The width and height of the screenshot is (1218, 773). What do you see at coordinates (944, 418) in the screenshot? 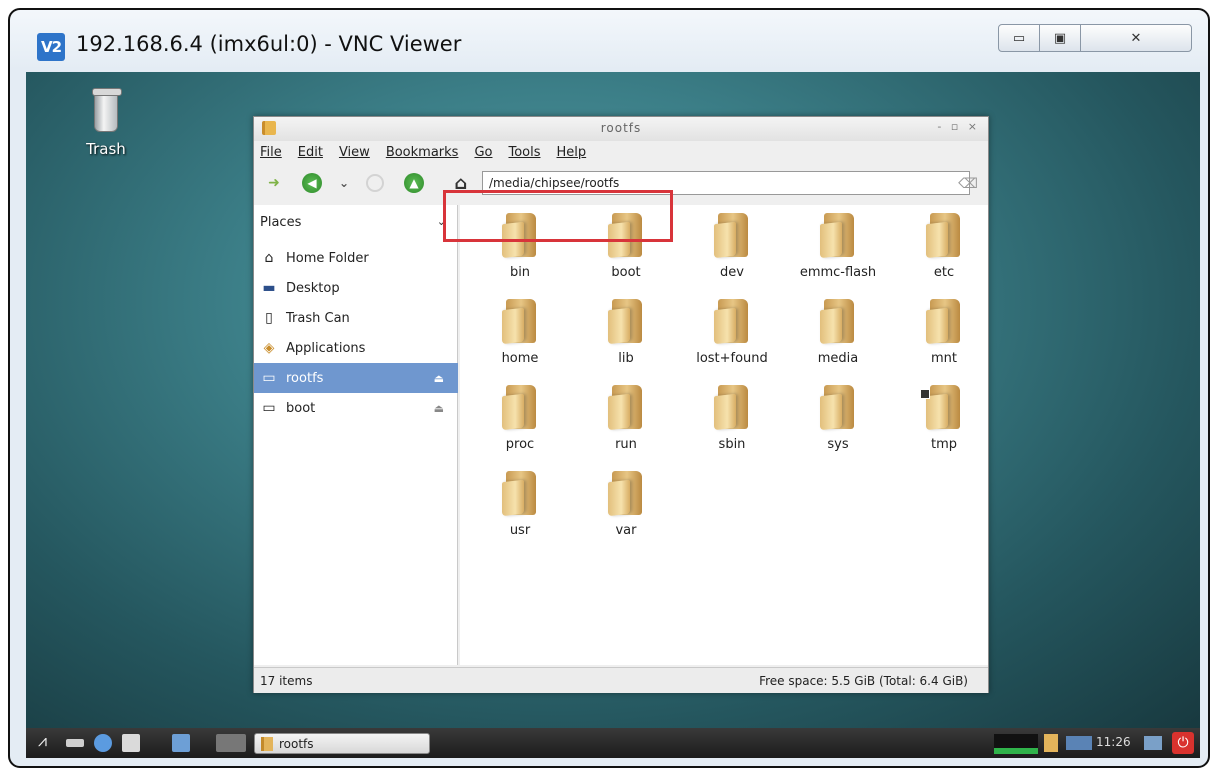
I see `folder-item: tmp` at bounding box center [944, 418].